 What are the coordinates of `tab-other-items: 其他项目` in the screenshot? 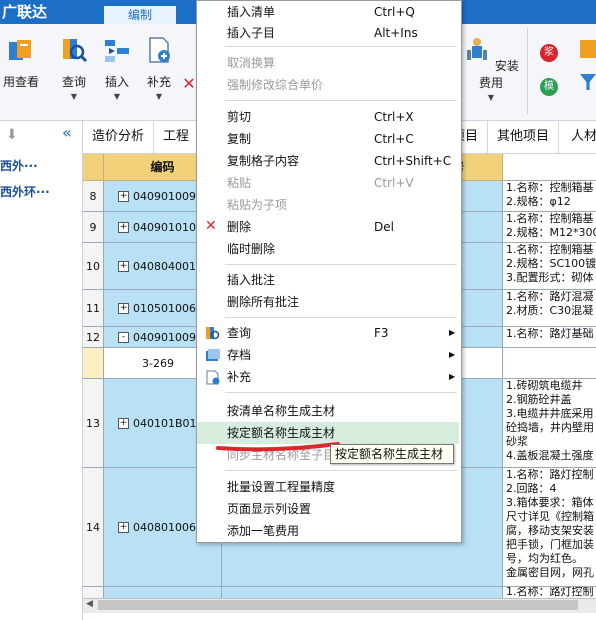 It's located at (523, 137).